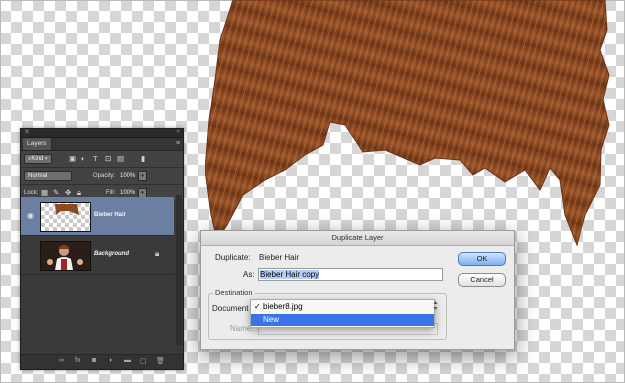 This screenshot has width=625, height=383. I want to click on document-option-bieber8: ✓ bieber8.jpg, so click(342, 307).